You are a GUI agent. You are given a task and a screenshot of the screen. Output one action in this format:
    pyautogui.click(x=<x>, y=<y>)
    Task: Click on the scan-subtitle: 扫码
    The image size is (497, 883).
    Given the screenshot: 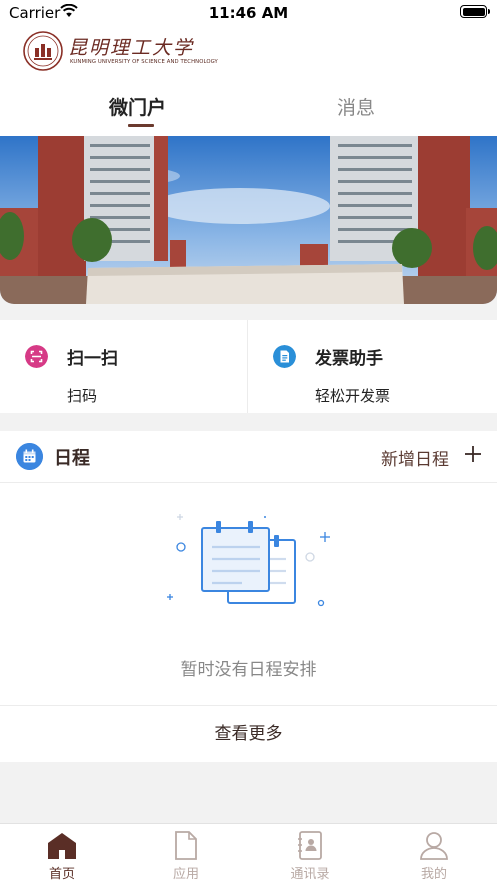 What is the action you would take?
    pyautogui.click(x=82, y=396)
    